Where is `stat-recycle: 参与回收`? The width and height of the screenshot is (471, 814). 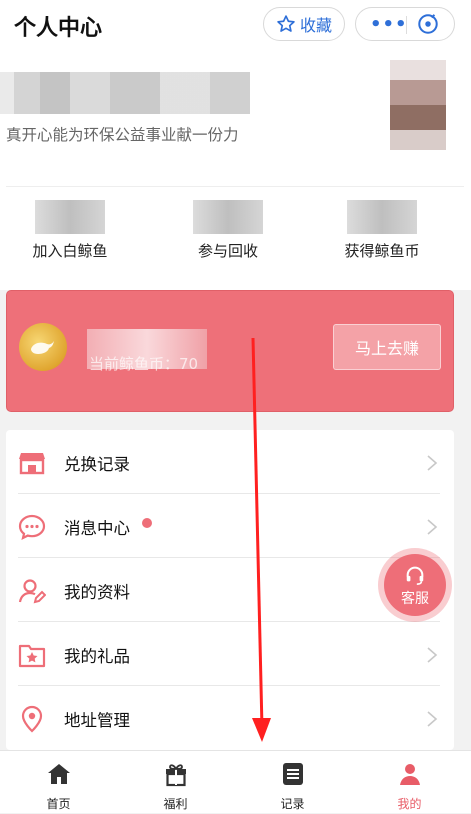 stat-recycle: 参与回收 is located at coordinates (228, 230).